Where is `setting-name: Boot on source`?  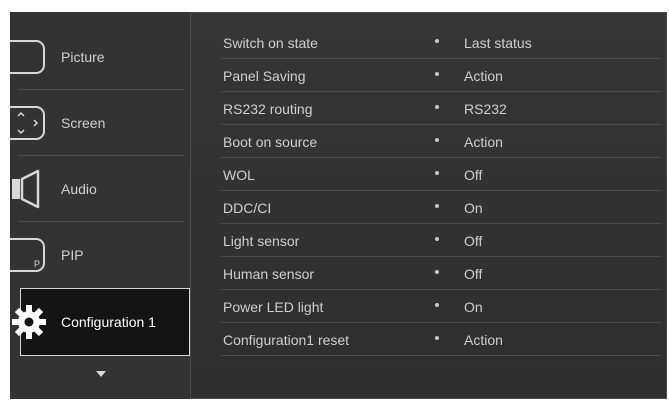
setting-name: Boot on source is located at coordinates (270, 141).